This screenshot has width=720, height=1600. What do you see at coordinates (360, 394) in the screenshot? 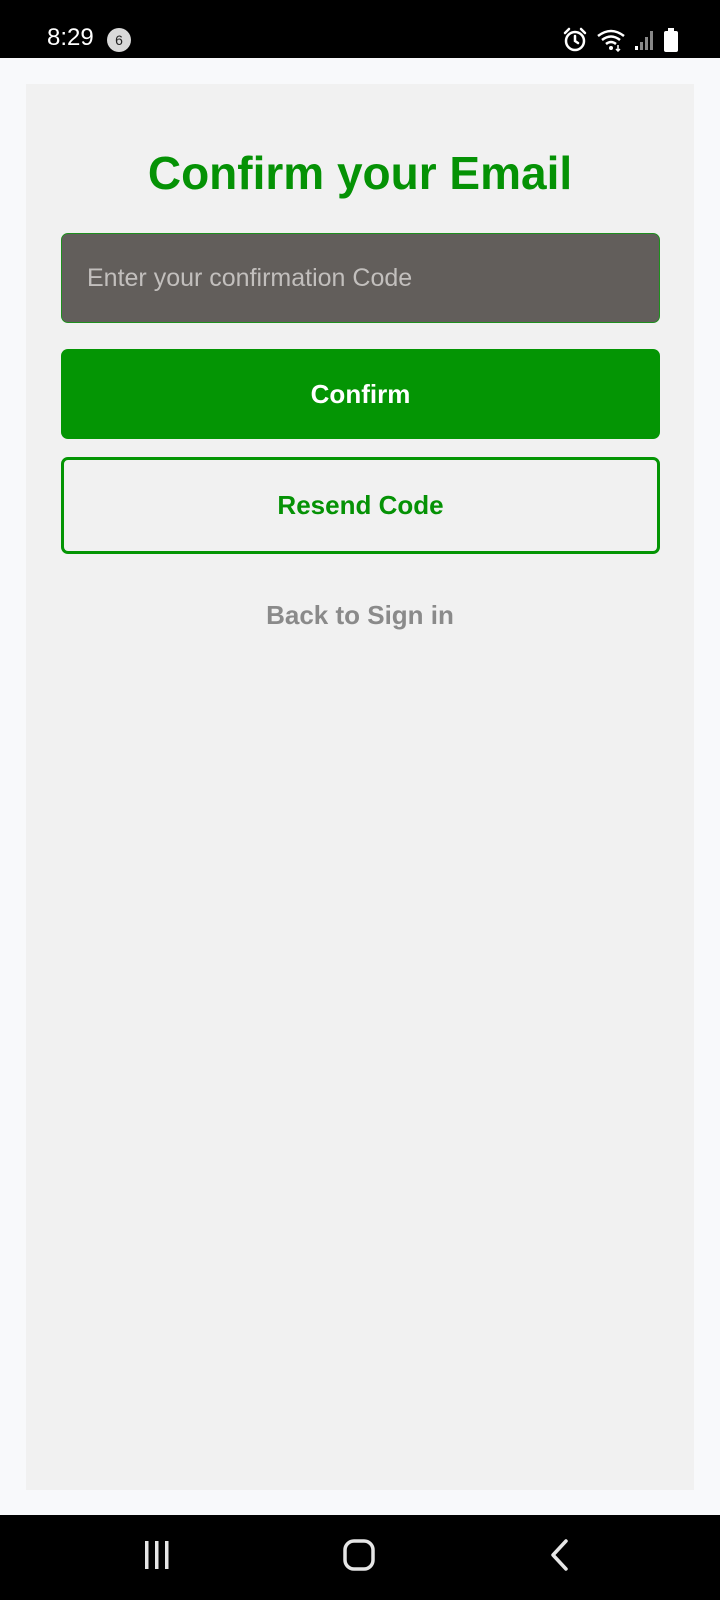
I see `confirm-button: Confirm` at bounding box center [360, 394].